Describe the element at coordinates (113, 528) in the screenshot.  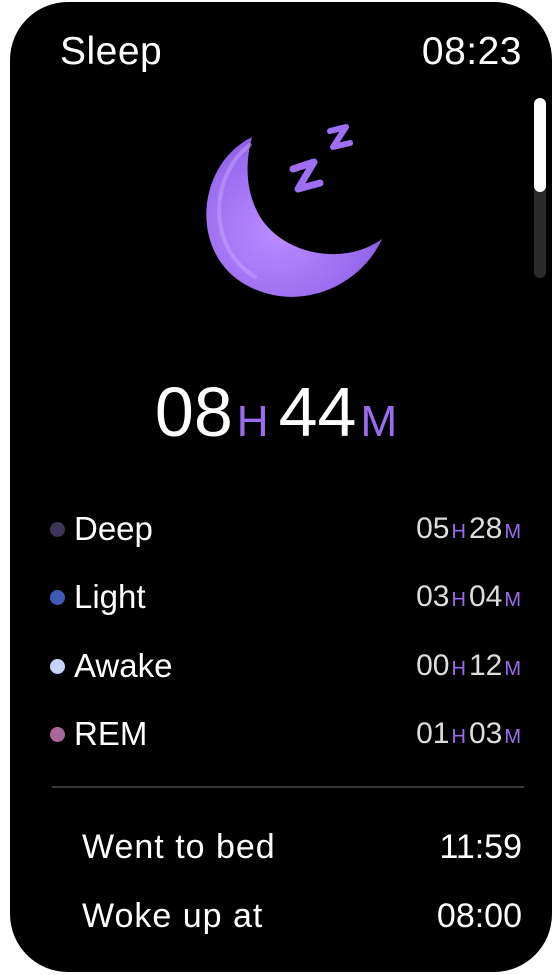
I see `stage-label: Deep` at that location.